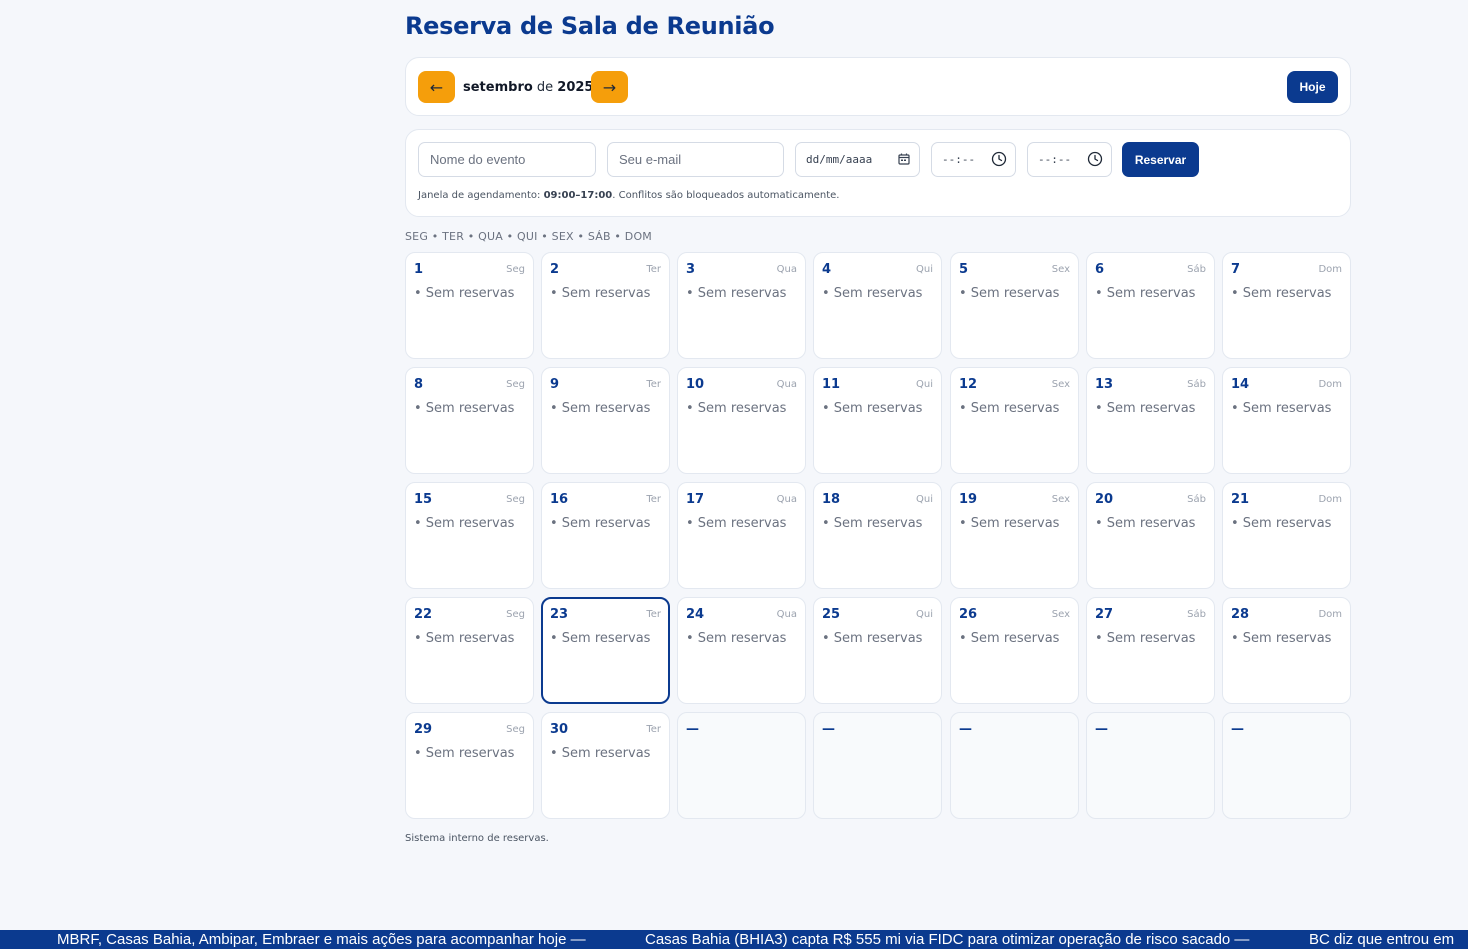  I want to click on calendar-day-cell: 20 Sáb • Sem reservas, so click(1150, 535).